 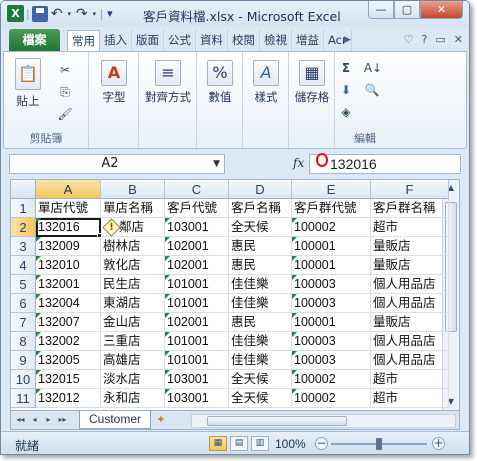 I want to click on cell-f3: 量販店, so click(x=410, y=246).